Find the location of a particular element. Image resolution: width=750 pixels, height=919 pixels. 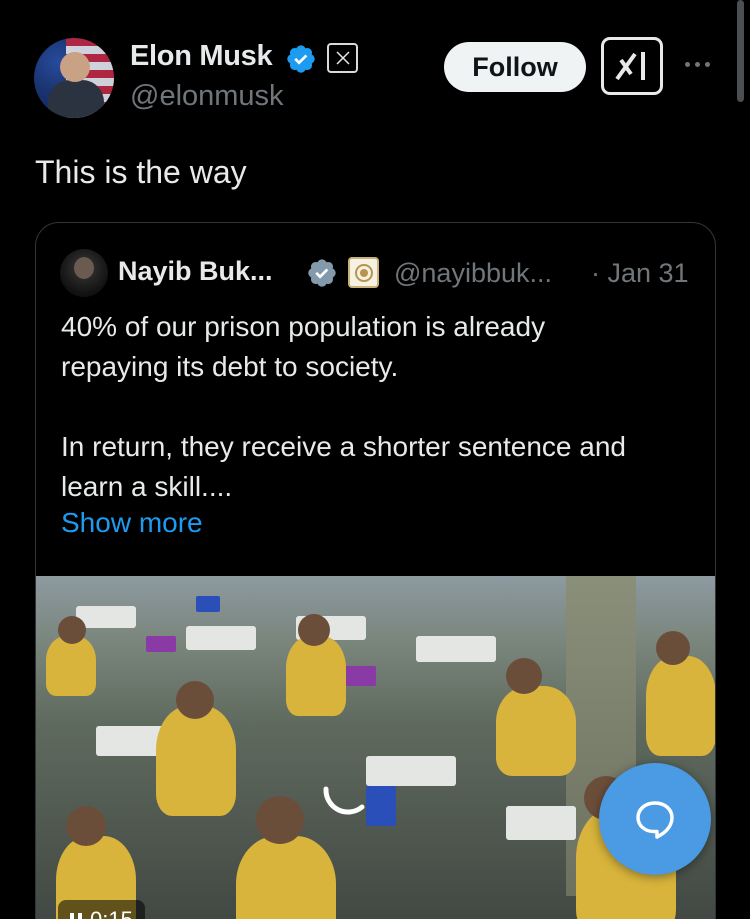

pause-icon is located at coordinates (76, 916).